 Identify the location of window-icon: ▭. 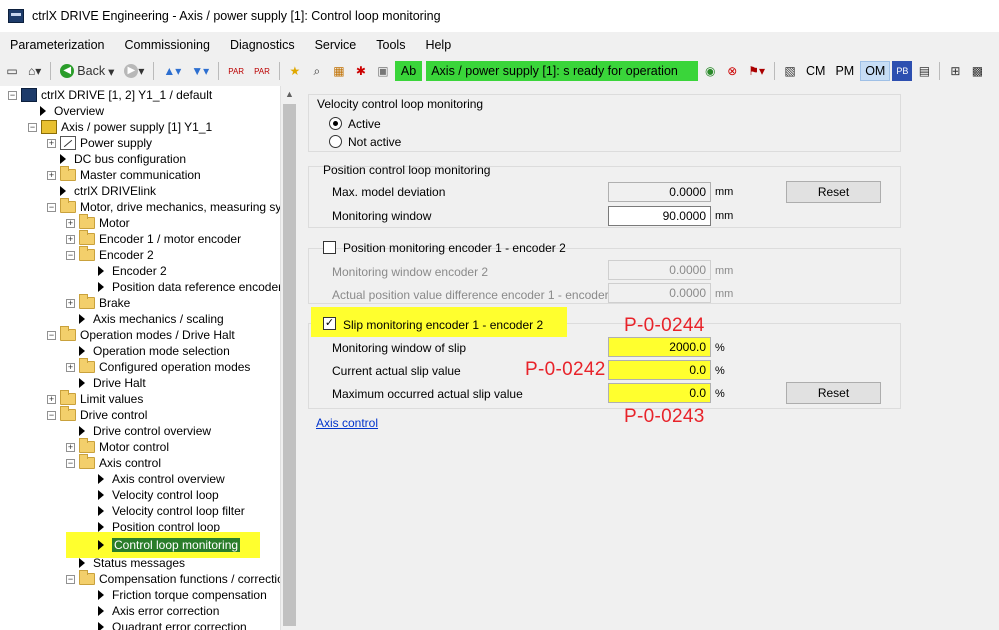
(12, 71).